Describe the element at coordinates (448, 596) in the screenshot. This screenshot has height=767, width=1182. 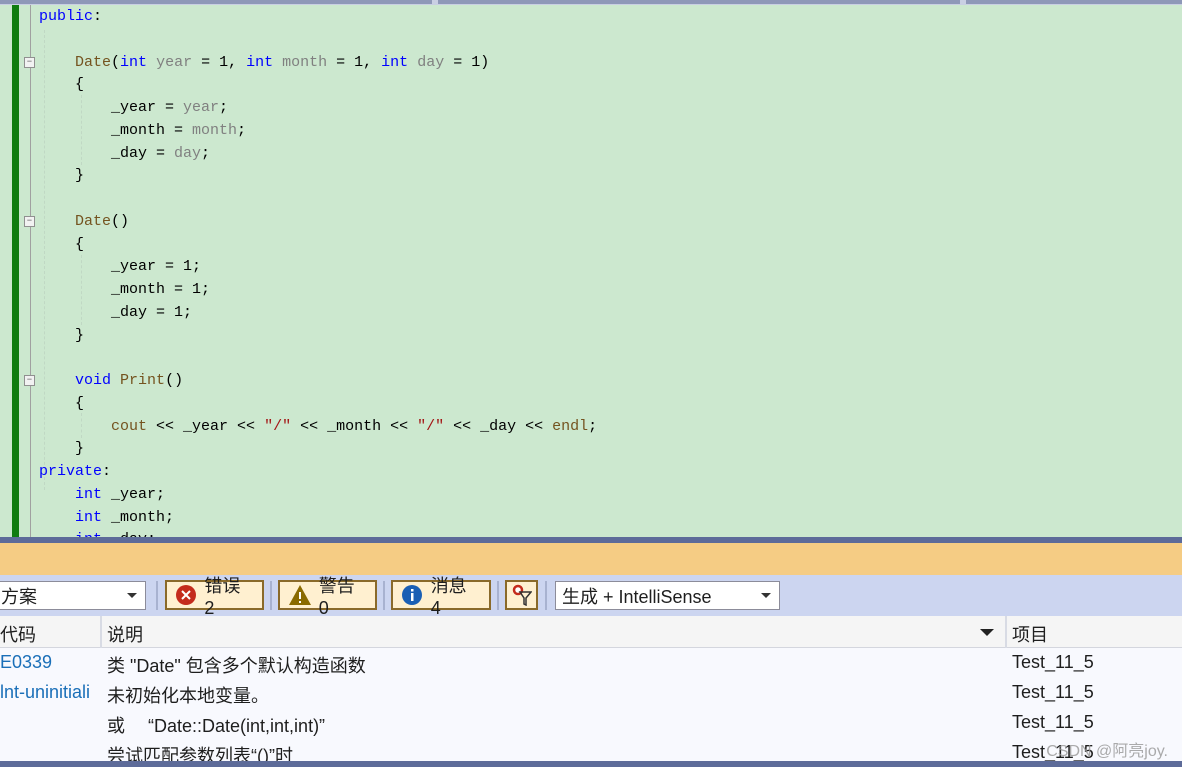
I see `messages-label: 消息 4` at that location.